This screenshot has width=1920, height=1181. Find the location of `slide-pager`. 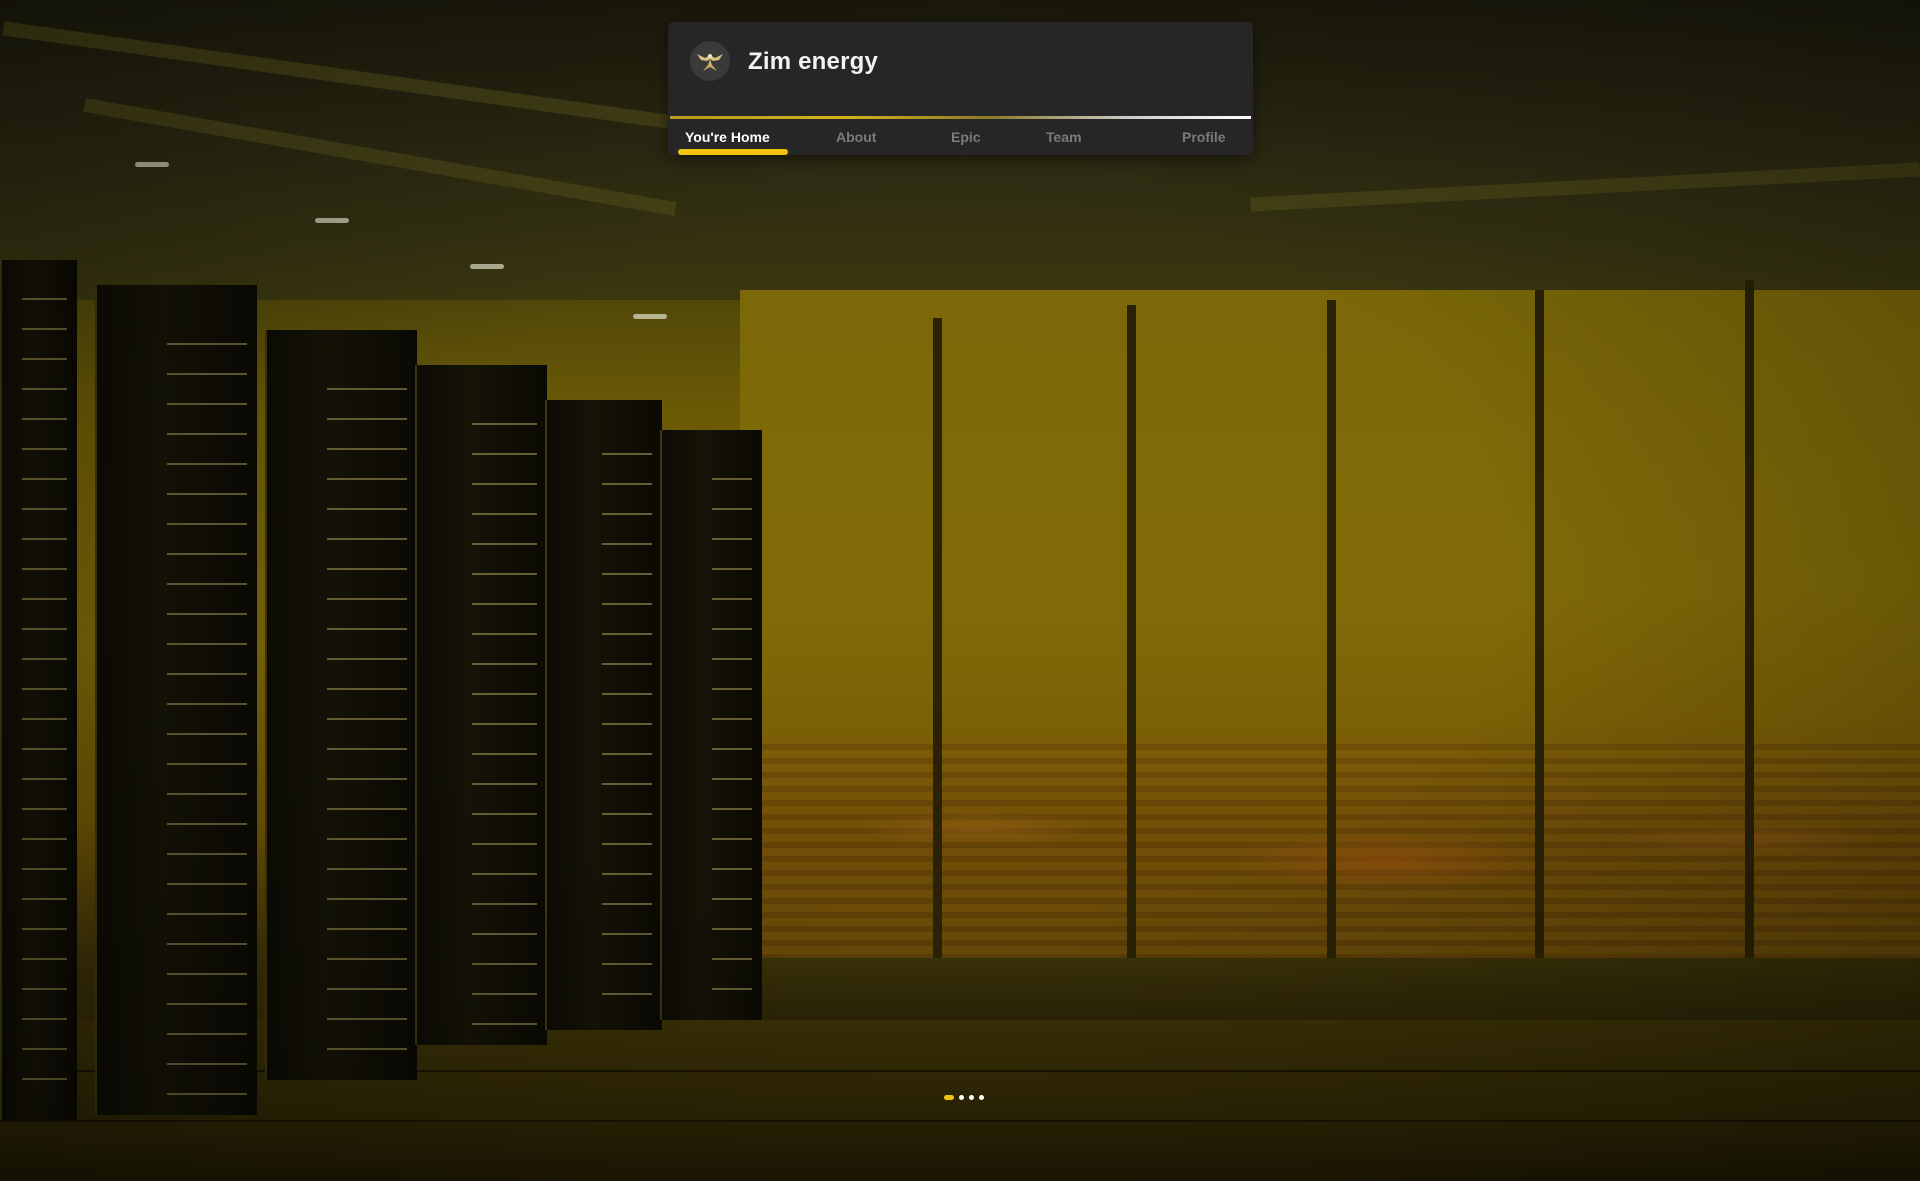

slide-pager is located at coordinates (964, 1097).